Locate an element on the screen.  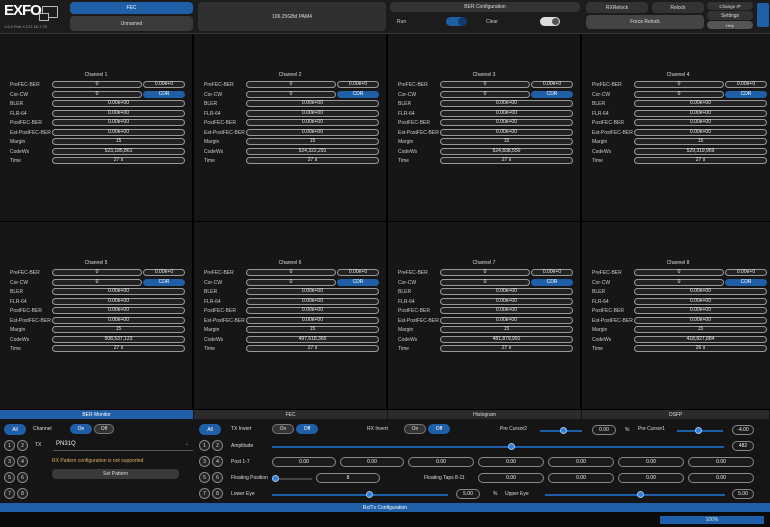
rx-invert-off-button: Off is located at coordinates (439, 429).